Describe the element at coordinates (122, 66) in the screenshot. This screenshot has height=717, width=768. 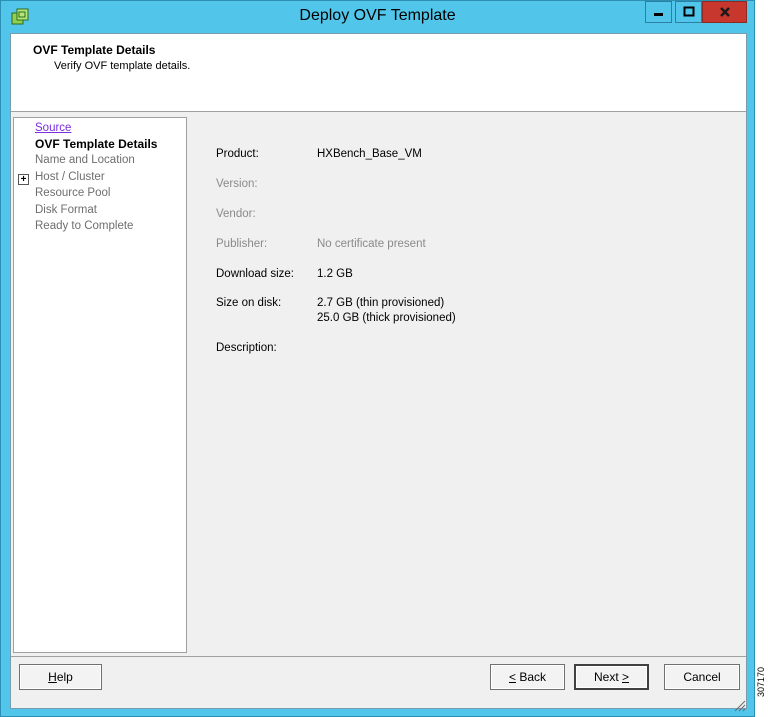
I see `page-subtitle: Verify OVF template details.` at that location.